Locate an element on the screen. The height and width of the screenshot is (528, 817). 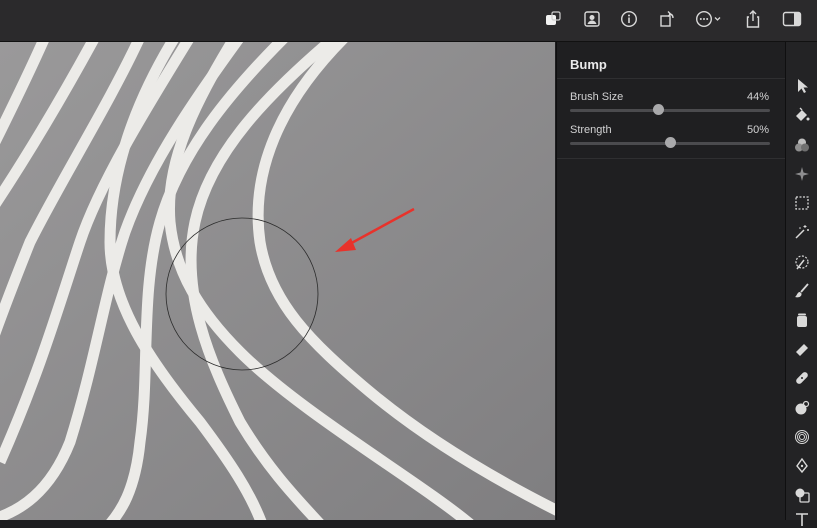
panel-title: Bump is located at coordinates (588, 64).